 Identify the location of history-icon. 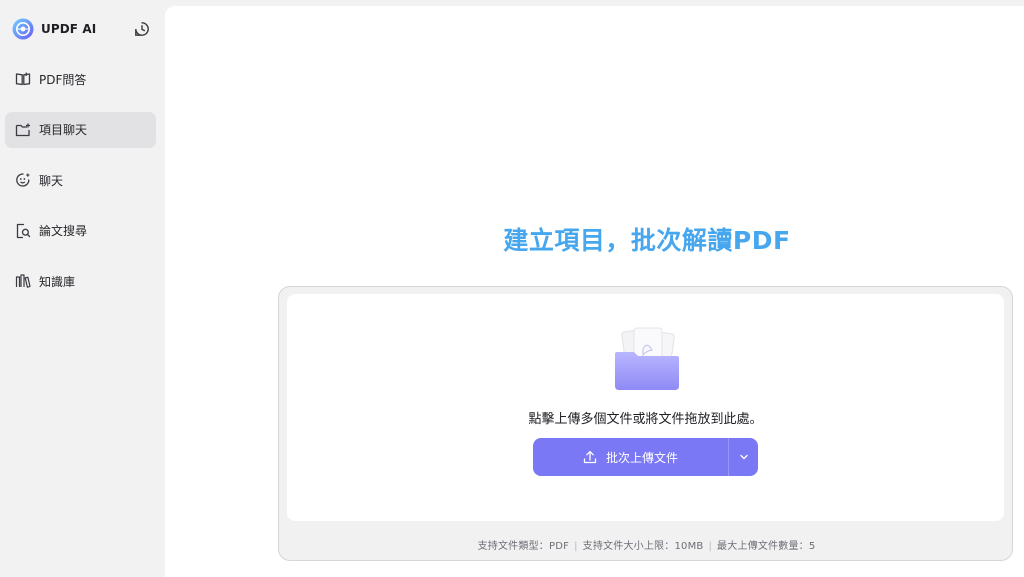
(142, 29).